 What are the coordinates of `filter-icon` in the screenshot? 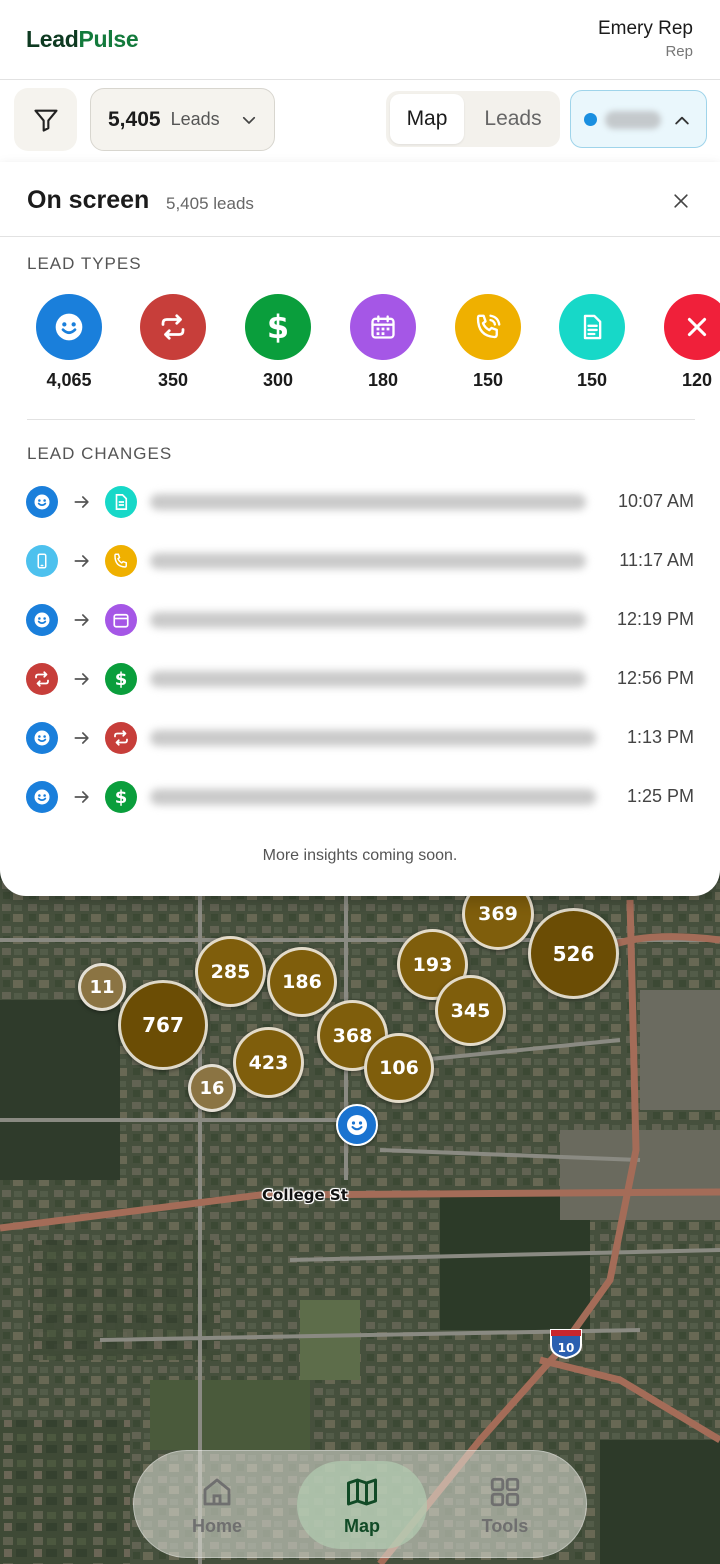 It's located at (45, 120).